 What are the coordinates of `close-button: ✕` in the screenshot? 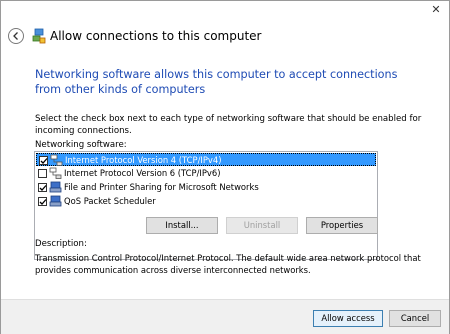 It's located at (436, 10).